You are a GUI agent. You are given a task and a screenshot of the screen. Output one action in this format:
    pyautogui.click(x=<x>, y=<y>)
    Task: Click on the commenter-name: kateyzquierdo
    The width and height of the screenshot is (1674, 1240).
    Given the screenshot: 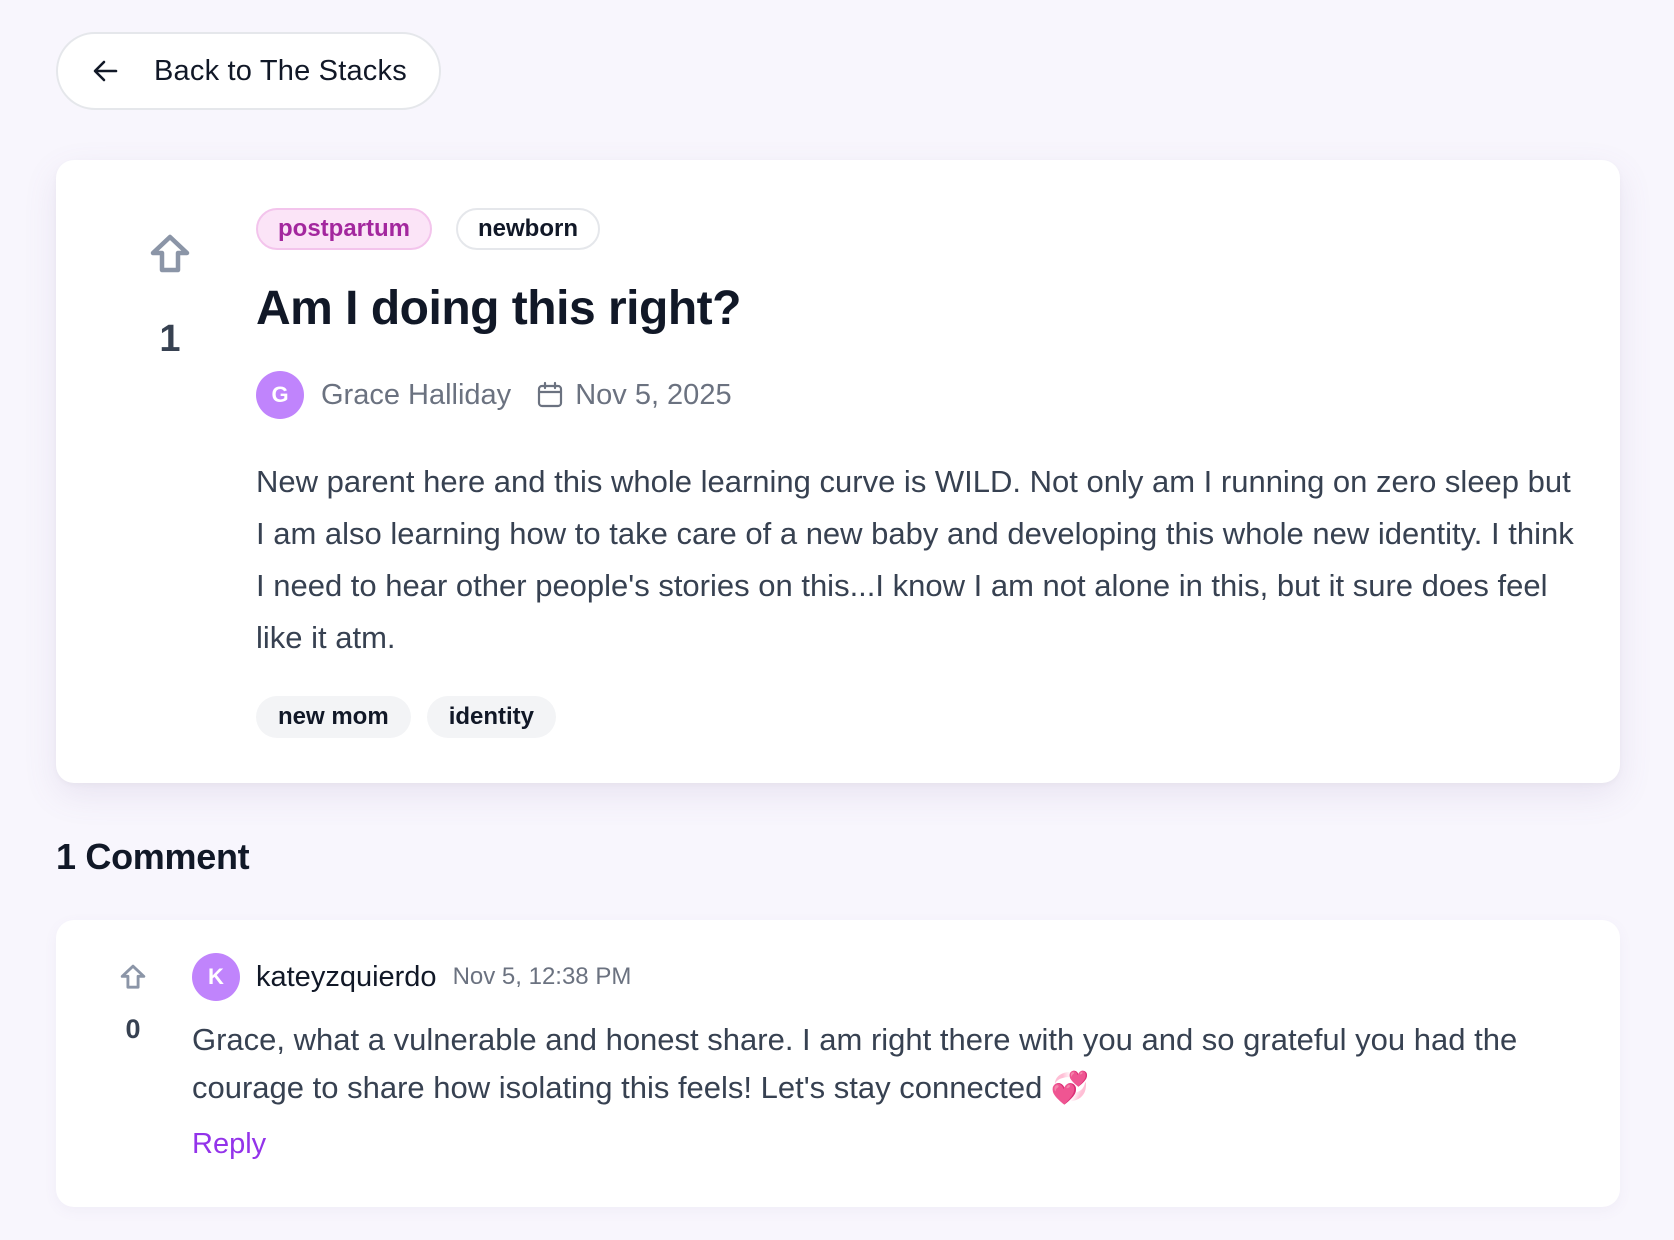 What is the action you would take?
    pyautogui.click(x=346, y=976)
    